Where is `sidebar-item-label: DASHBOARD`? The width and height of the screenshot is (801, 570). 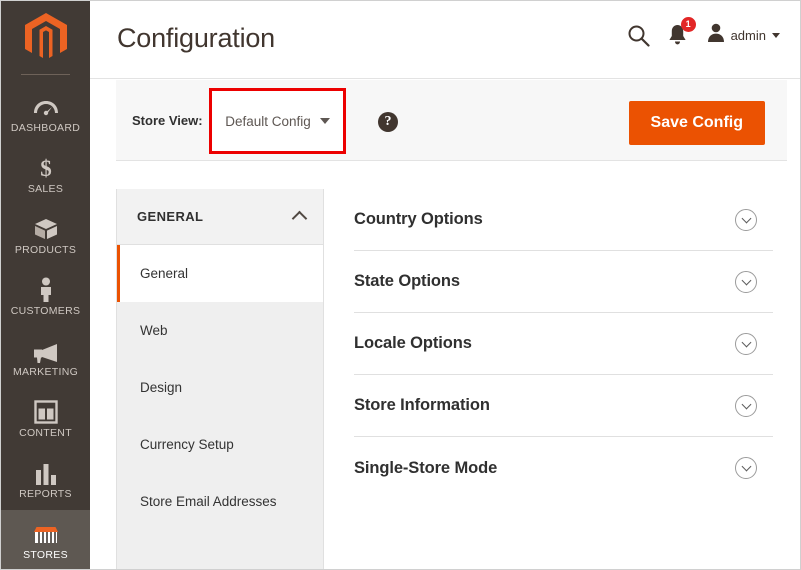 sidebar-item-label: DASHBOARD is located at coordinates (45, 127).